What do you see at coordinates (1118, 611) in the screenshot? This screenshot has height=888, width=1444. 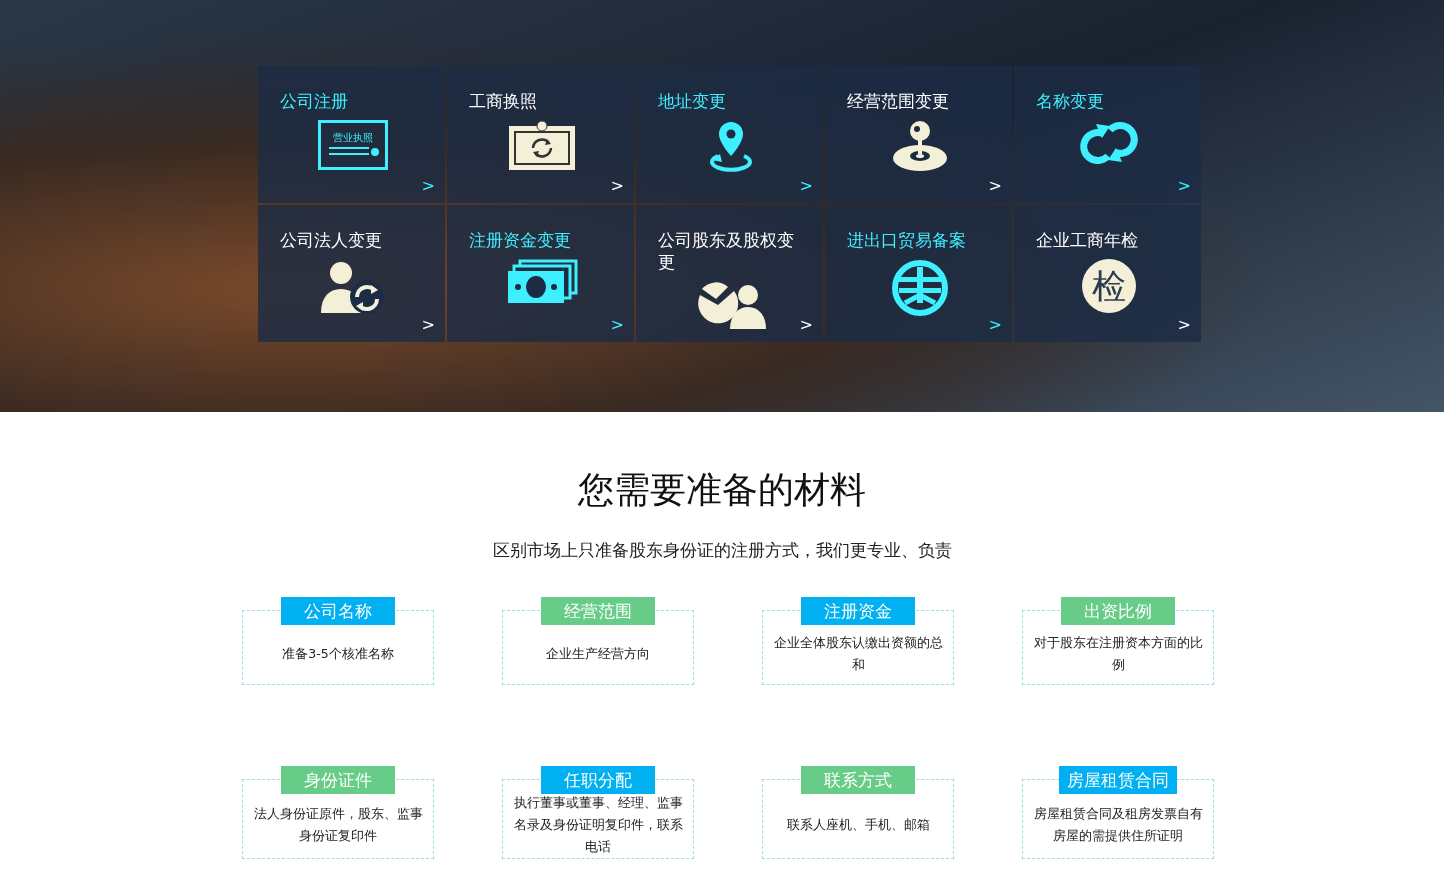 I see `material-tag: 出资比例` at bounding box center [1118, 611].